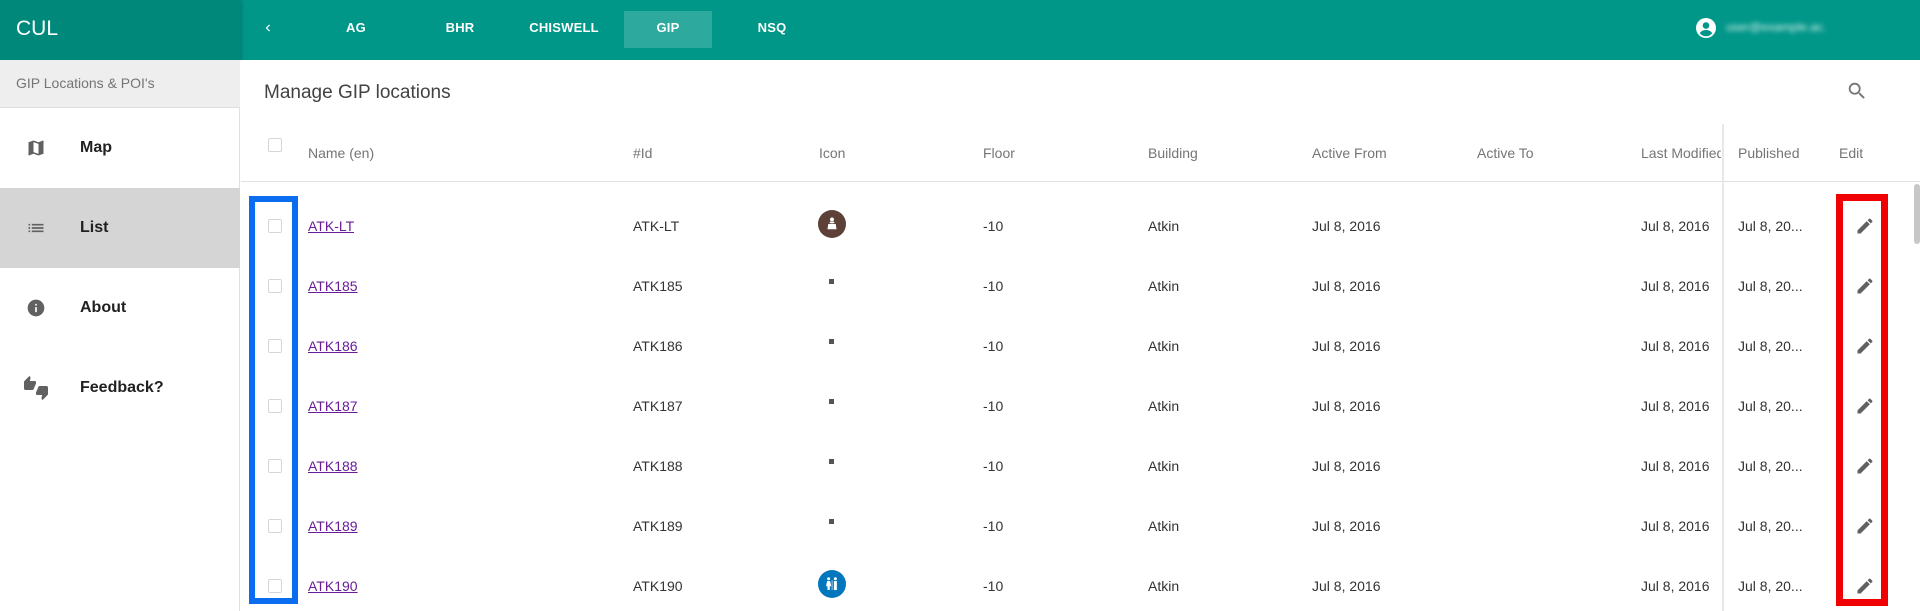  What do you see at coordinates (333, 346) in the screenshot?
I see `location-name-link: ATK186` at bounding box center [333, 346].